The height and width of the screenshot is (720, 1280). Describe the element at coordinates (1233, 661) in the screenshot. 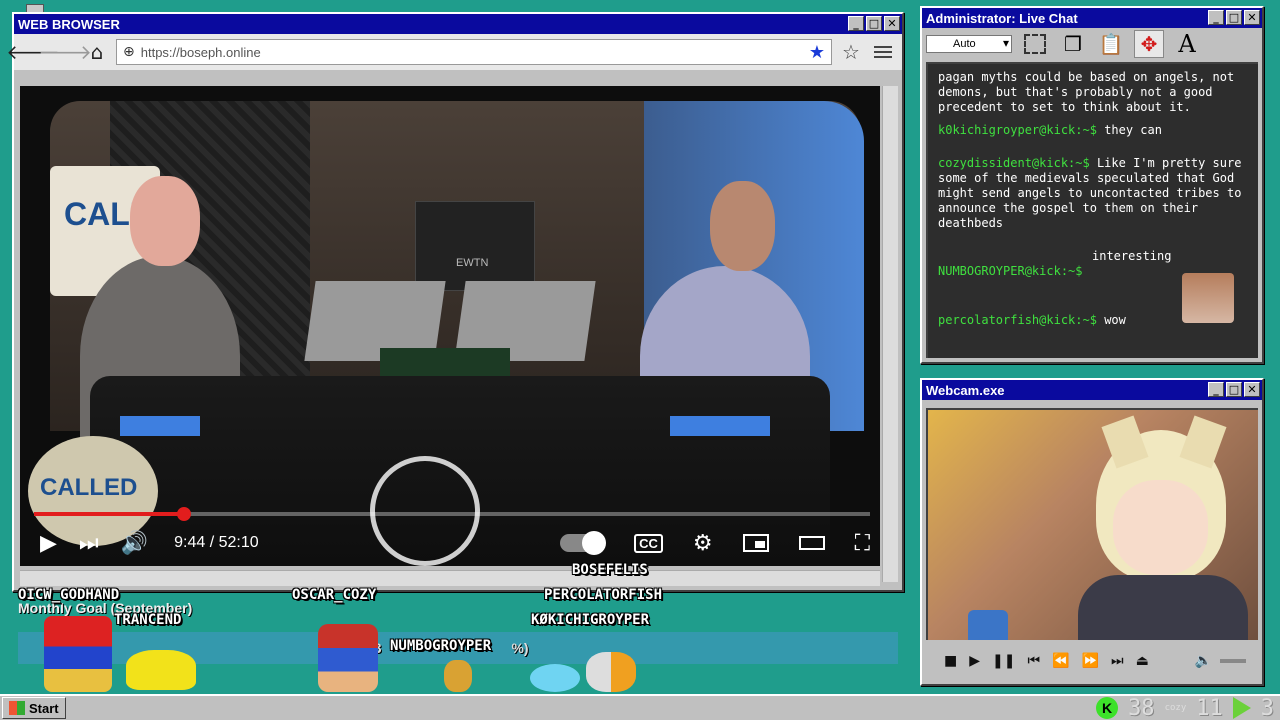

I see `volume-slider` at that location.